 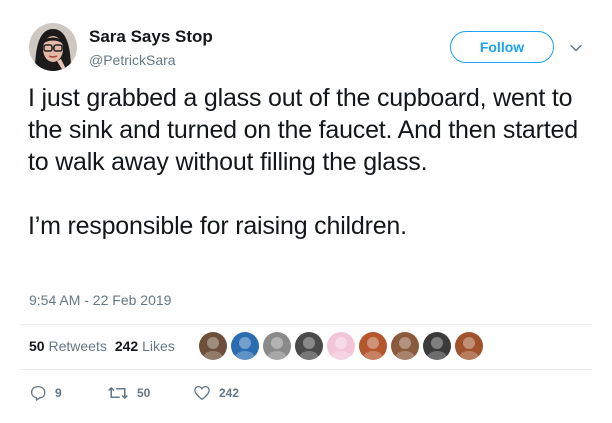 What do you see at coordinates (217, 226) in the screenshot?
I see `tweet-paragraph: I’m responsible for raising children.` at bounding box center [217, 226].